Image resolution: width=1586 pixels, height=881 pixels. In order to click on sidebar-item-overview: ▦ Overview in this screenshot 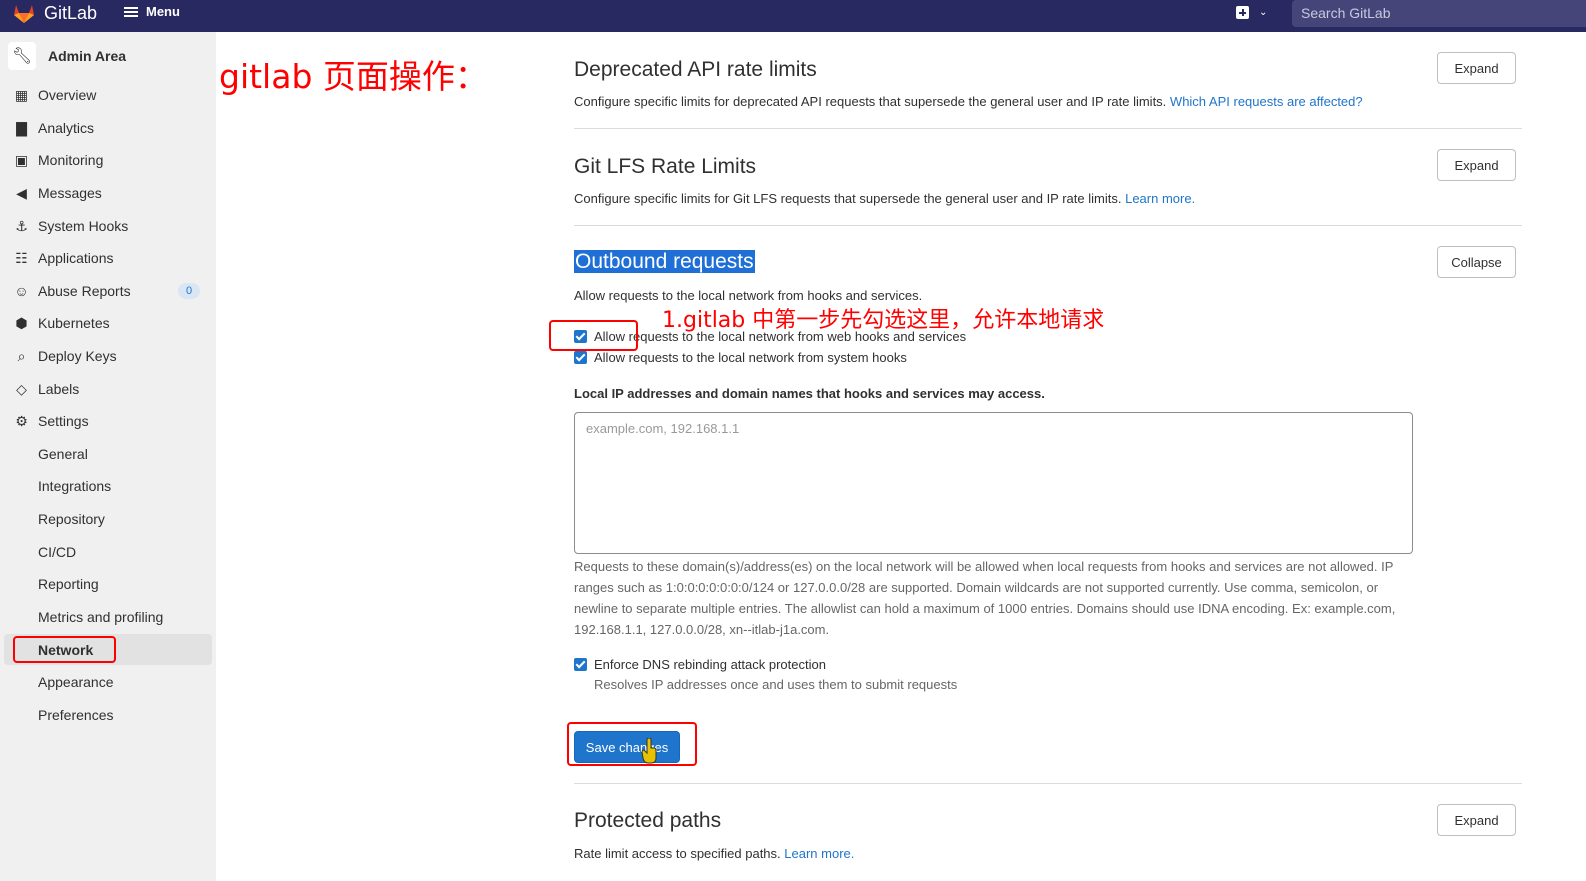, I will do `click(54, 95)`.